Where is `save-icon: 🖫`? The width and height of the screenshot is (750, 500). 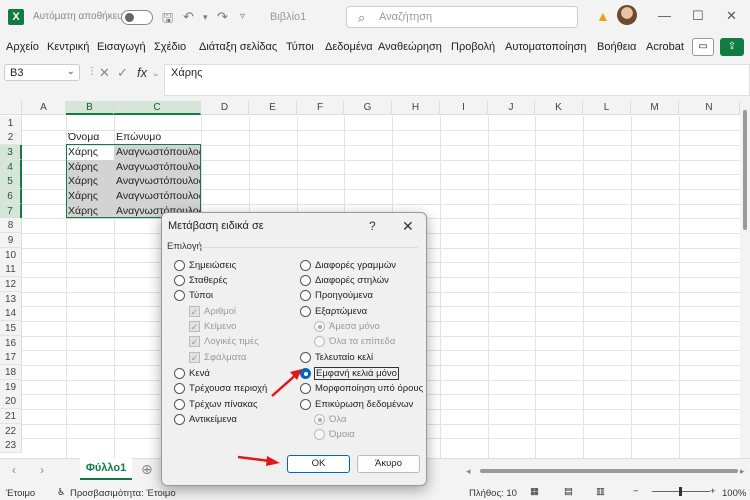
save-icon: 🖫 is located at coordinates (167, 20).